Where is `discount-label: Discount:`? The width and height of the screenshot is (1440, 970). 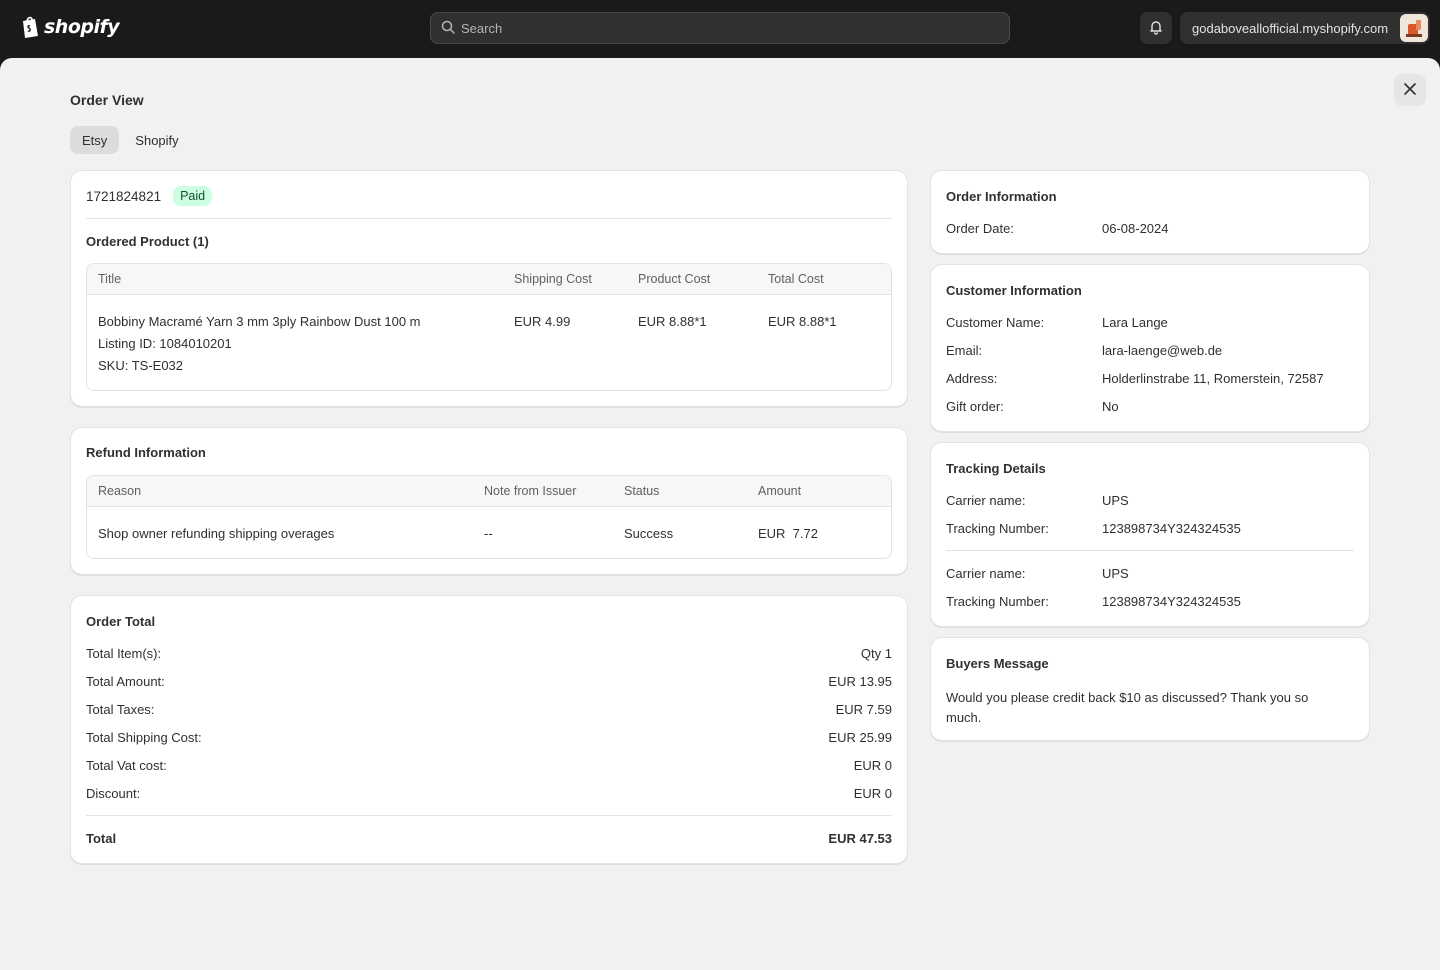
discount-label: Discount: is located at coordinates (113, 793).